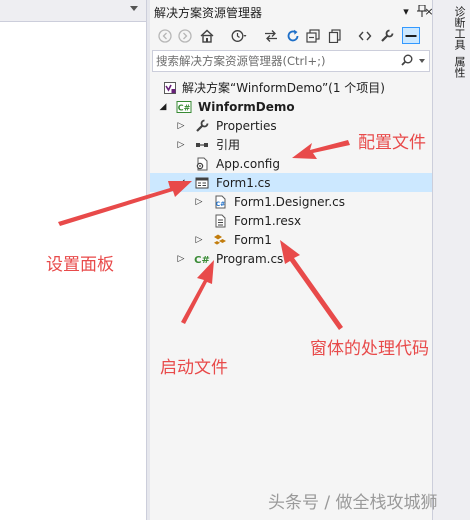 The width and height of the screenshot is (470, 520). I want to click on tree-item-label: Form1.cs, so click(243, 182).